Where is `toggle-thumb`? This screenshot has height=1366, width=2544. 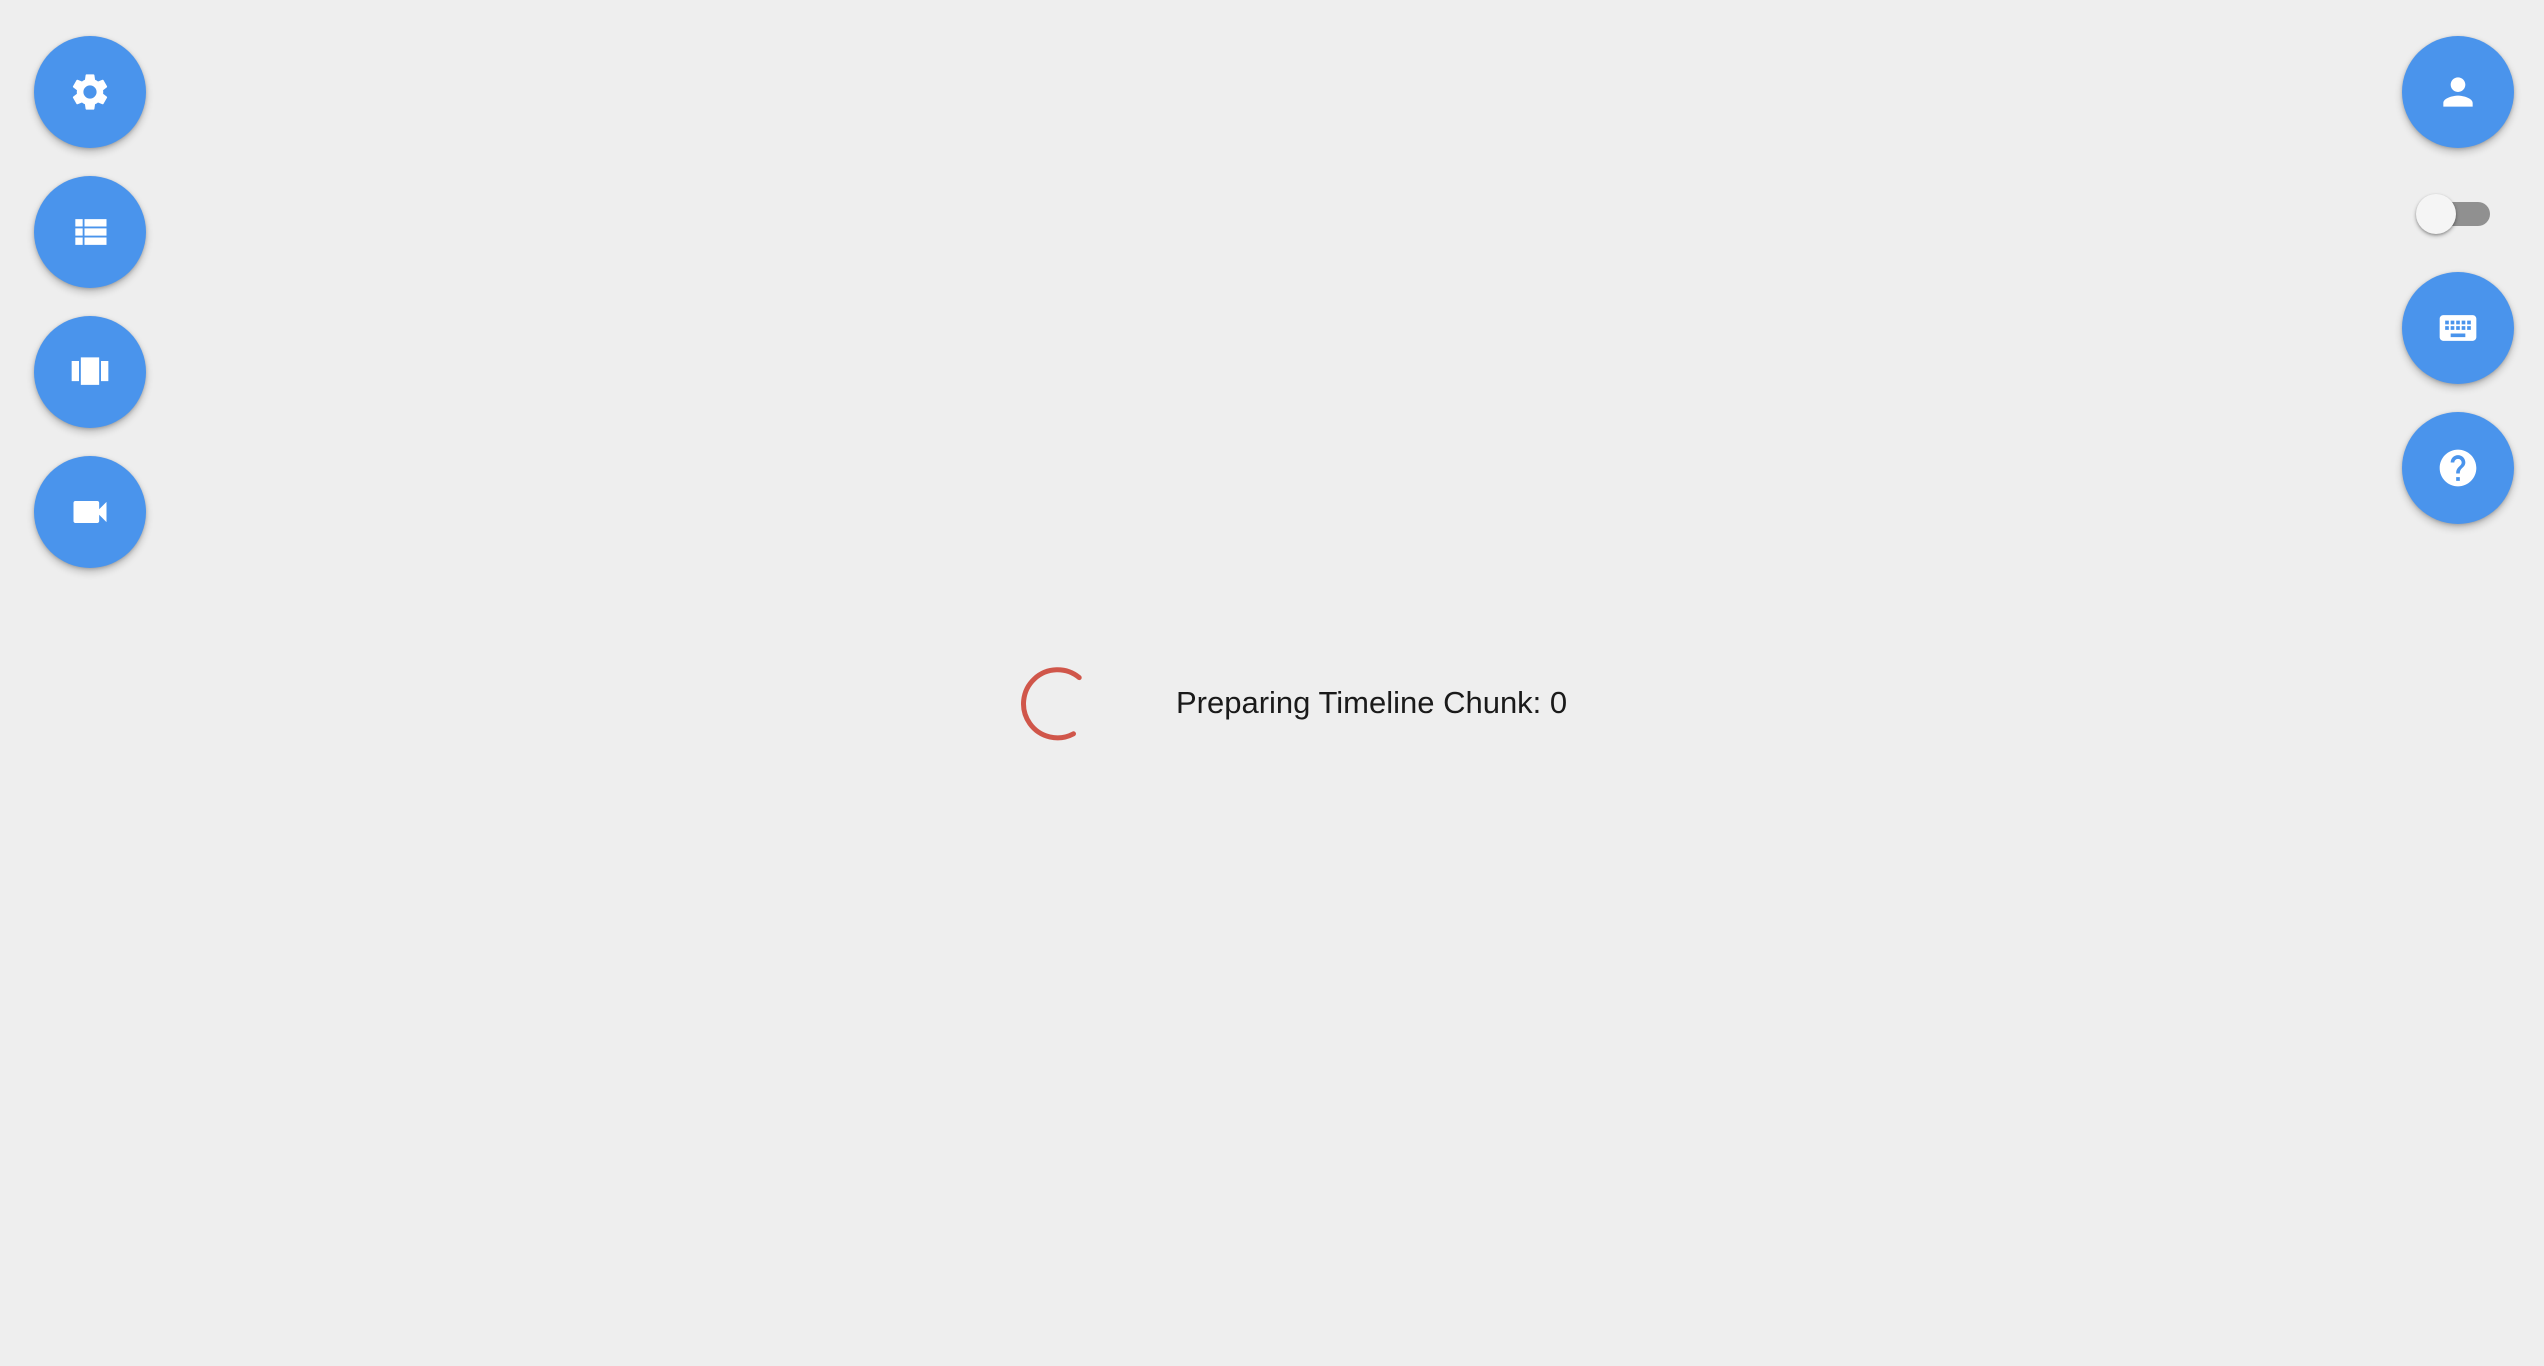 toggle-thumb is located at coordinates (2436, 214).